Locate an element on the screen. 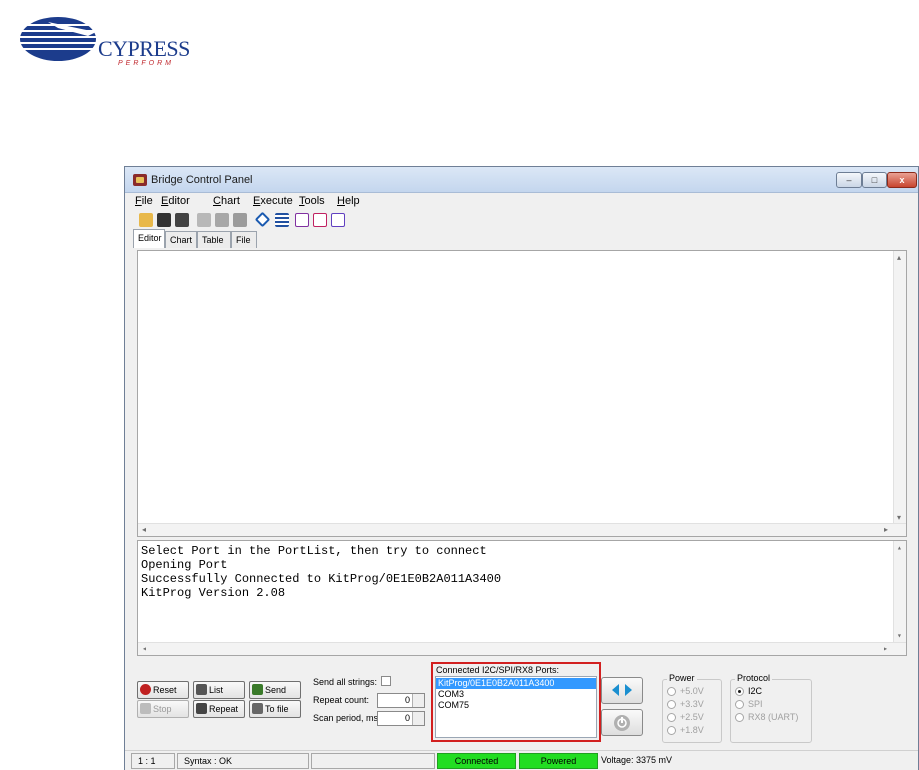 The image size is (919, 770). repeat-icon is located at coordinates (201, 708).